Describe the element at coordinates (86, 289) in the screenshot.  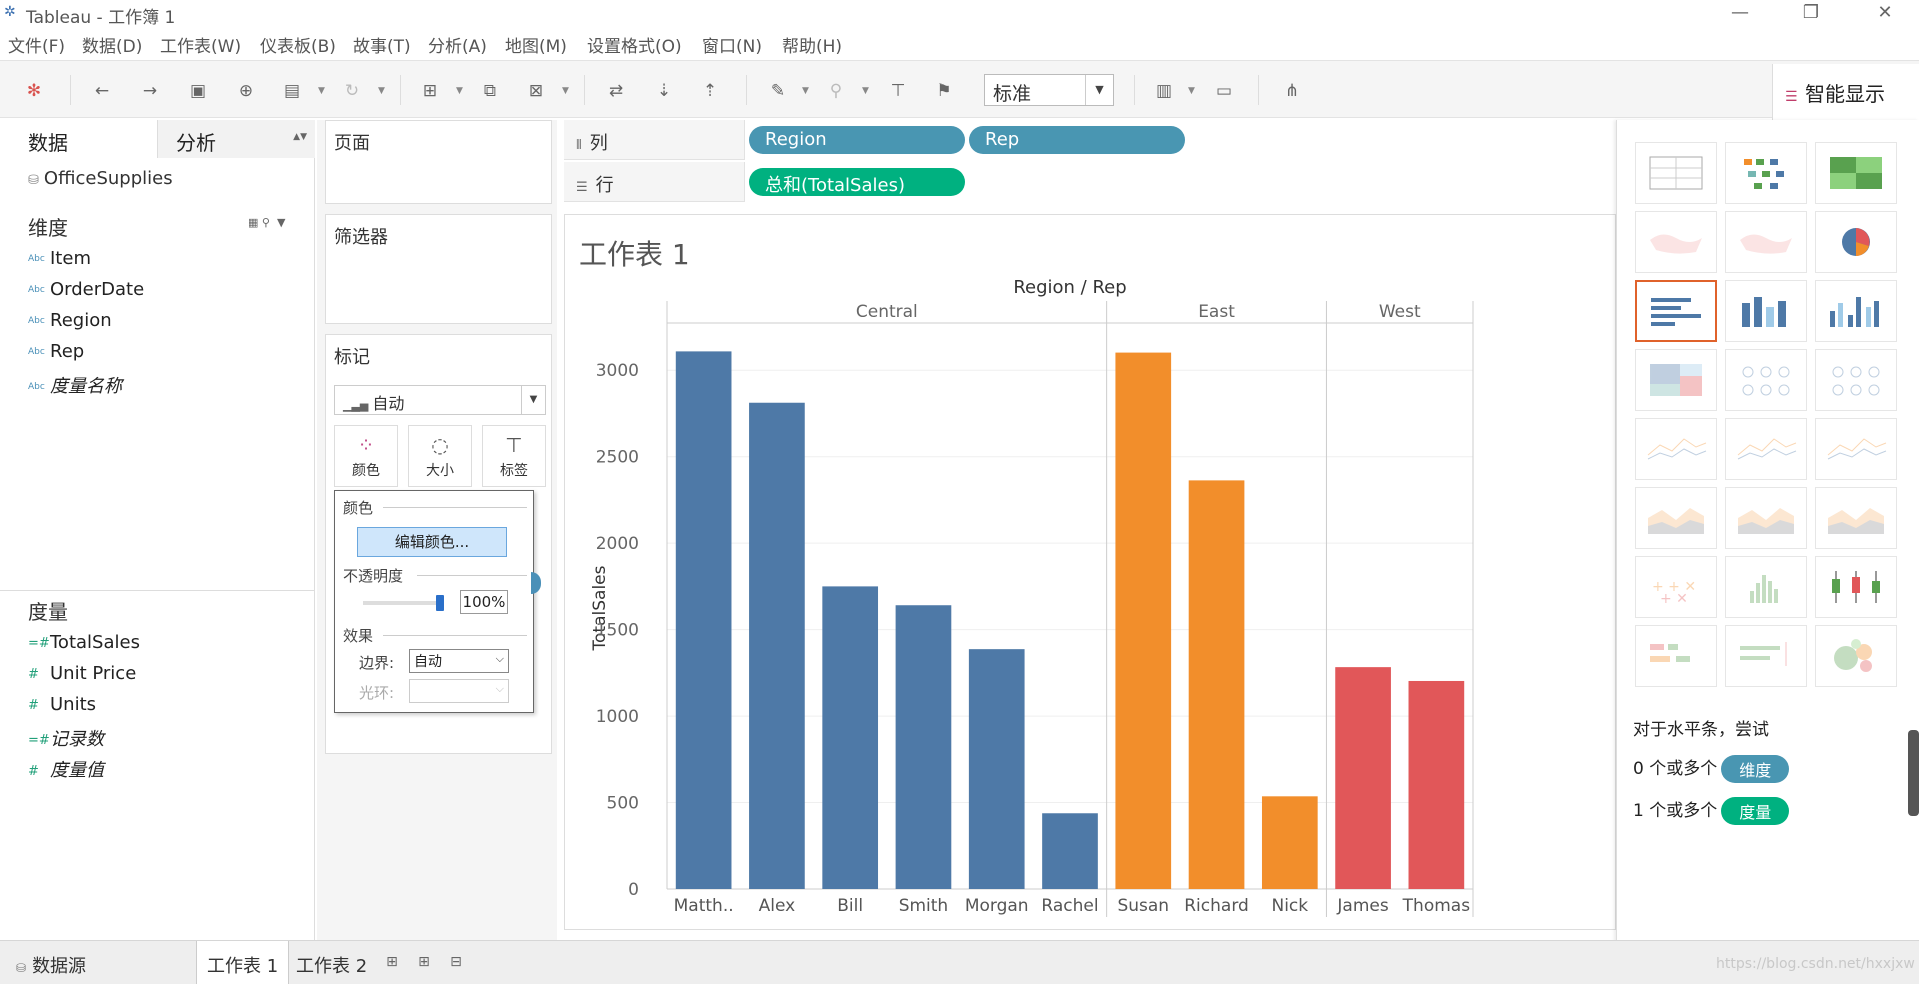
I see `field-orderdate: Abc OrderDate` at that location.